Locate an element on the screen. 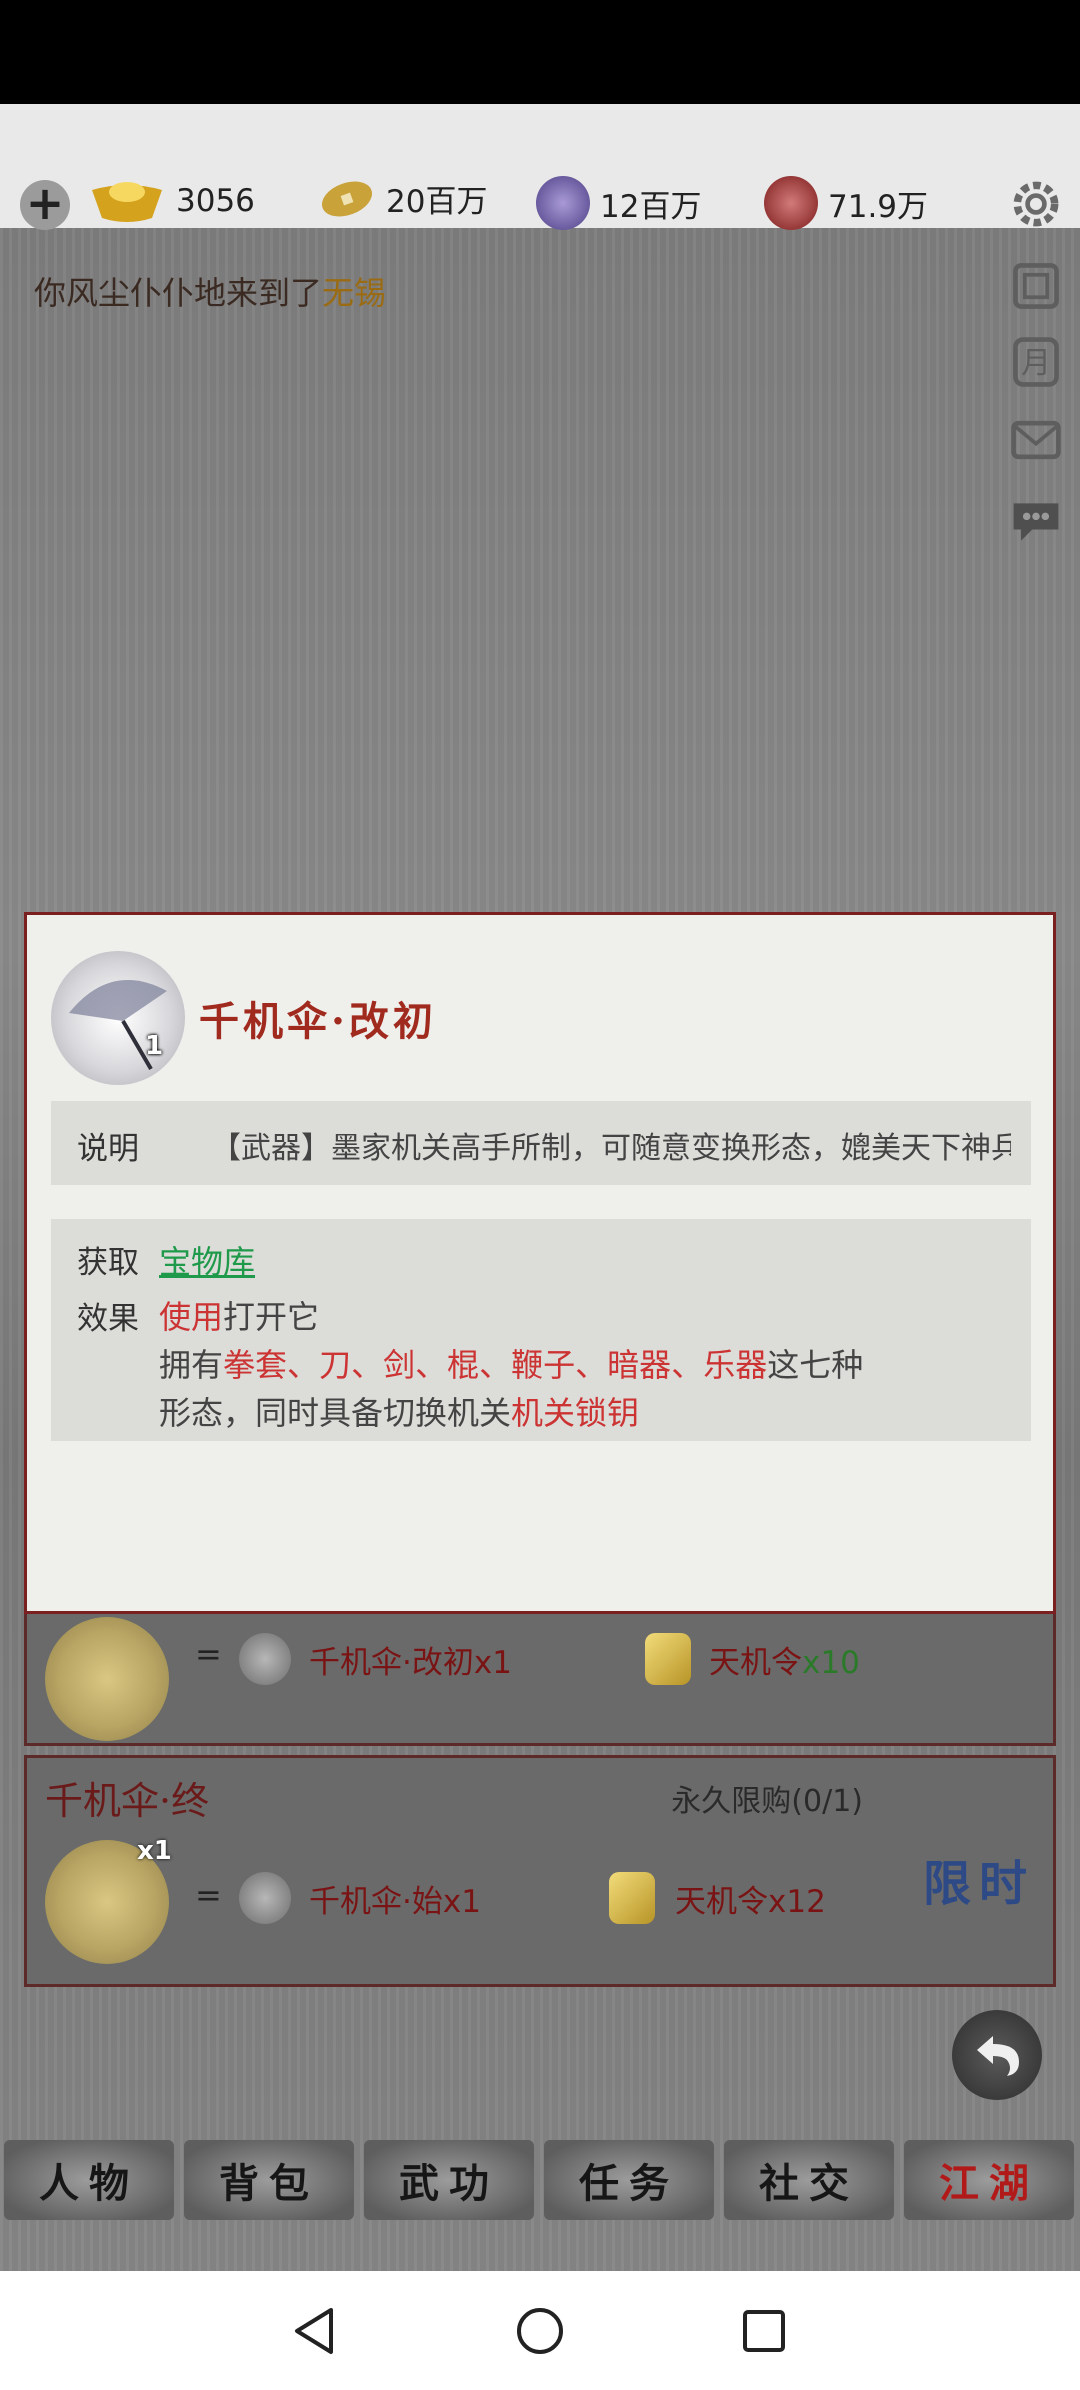 This screenshot has width=1080, height=2390. card-title: 千机伞·终 is located at coordinates (127, 1801).